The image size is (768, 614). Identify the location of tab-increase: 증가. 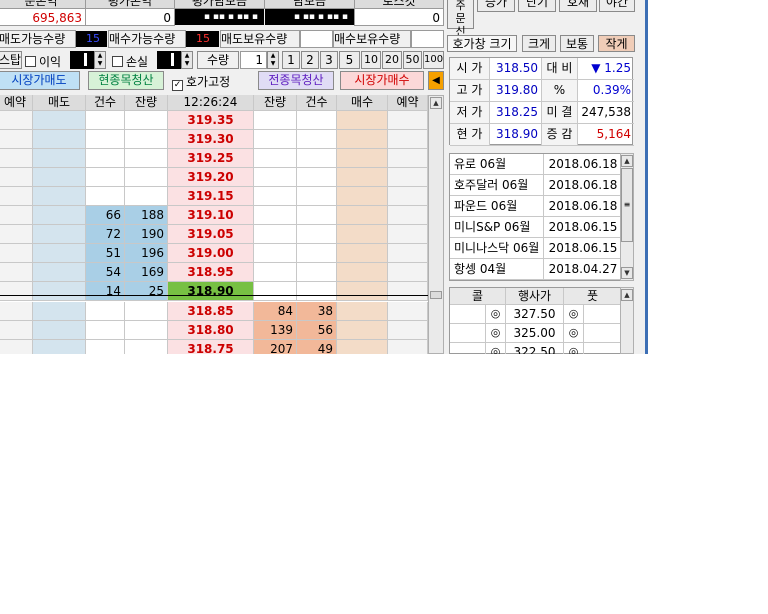
(496, 6).